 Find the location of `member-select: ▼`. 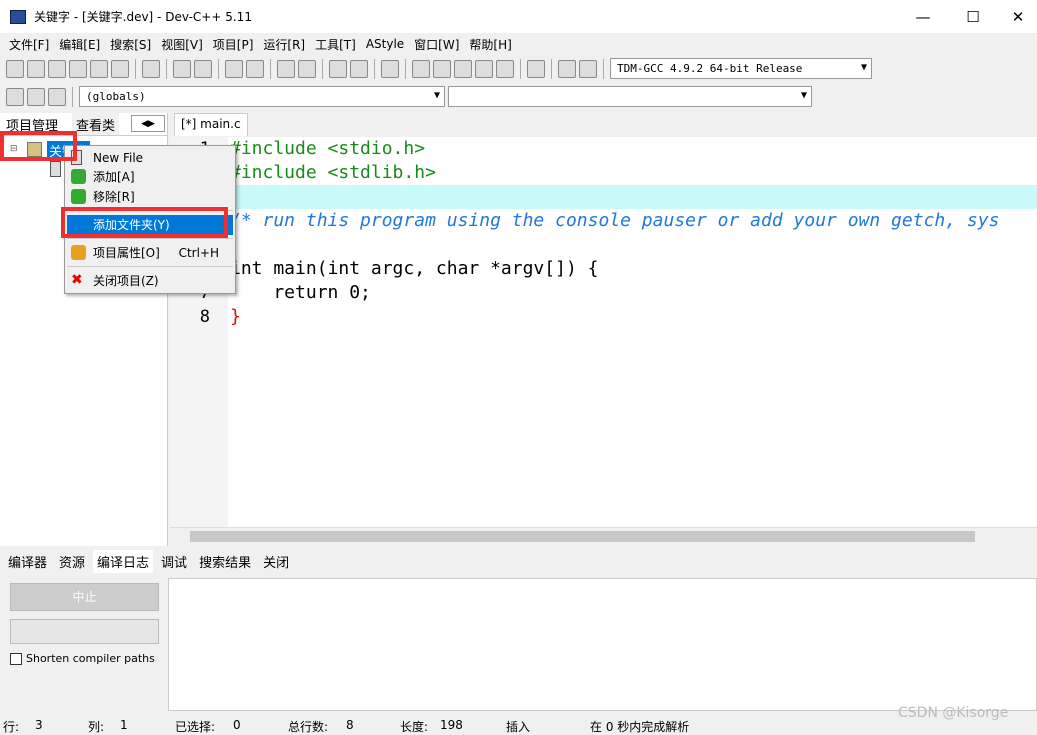

member-select: ▼ is located at coordinates (630, 96).